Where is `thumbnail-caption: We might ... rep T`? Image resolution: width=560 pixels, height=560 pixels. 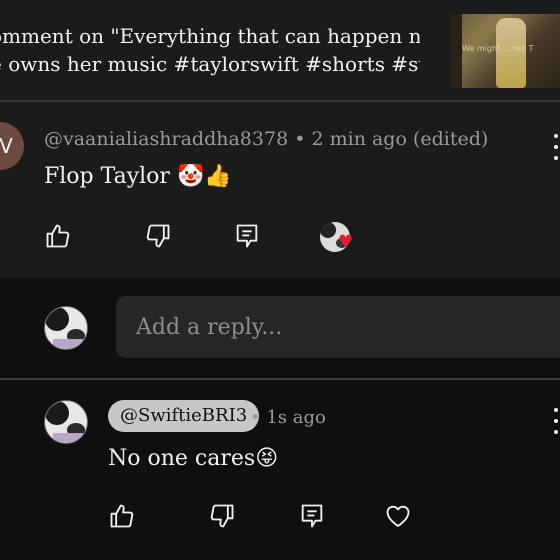
thumbnail-caption: We might ... rep T is located at coordinates (498, 48).